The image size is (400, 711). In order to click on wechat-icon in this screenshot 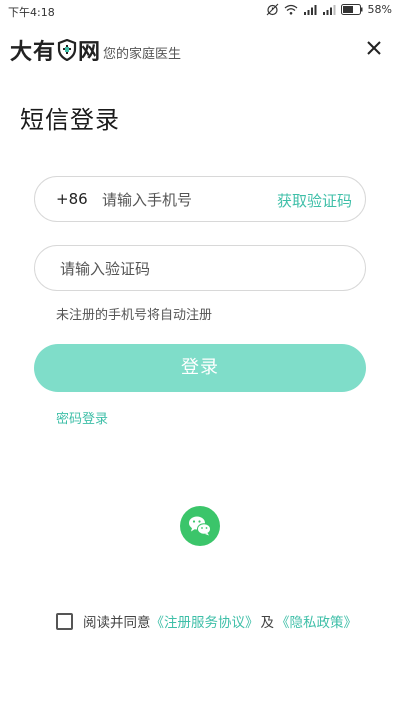, I will do `click(200, 526)`.